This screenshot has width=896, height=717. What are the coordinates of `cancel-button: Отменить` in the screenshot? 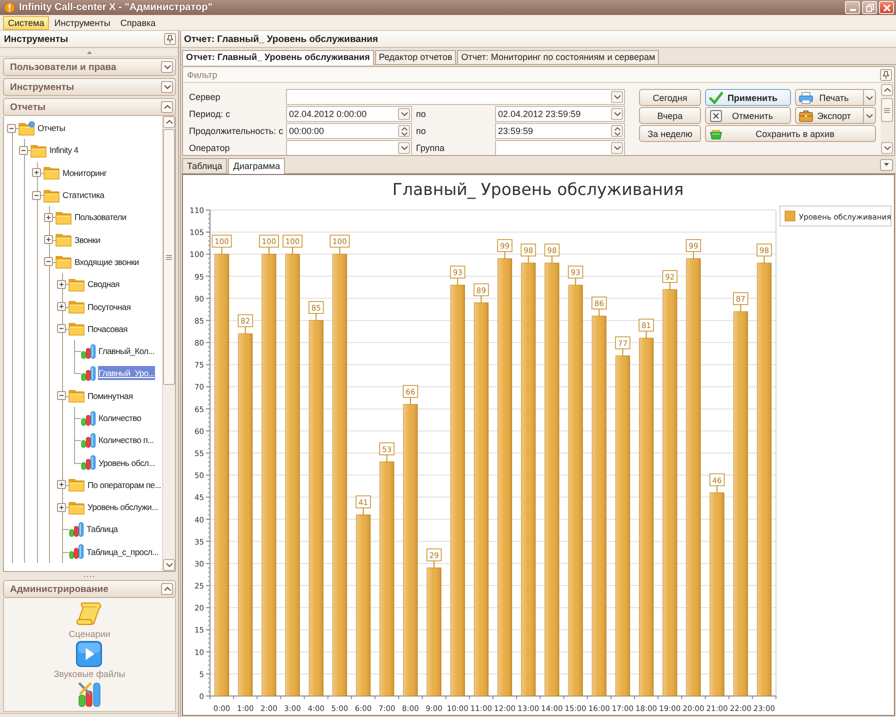 It's located at (748, 115).